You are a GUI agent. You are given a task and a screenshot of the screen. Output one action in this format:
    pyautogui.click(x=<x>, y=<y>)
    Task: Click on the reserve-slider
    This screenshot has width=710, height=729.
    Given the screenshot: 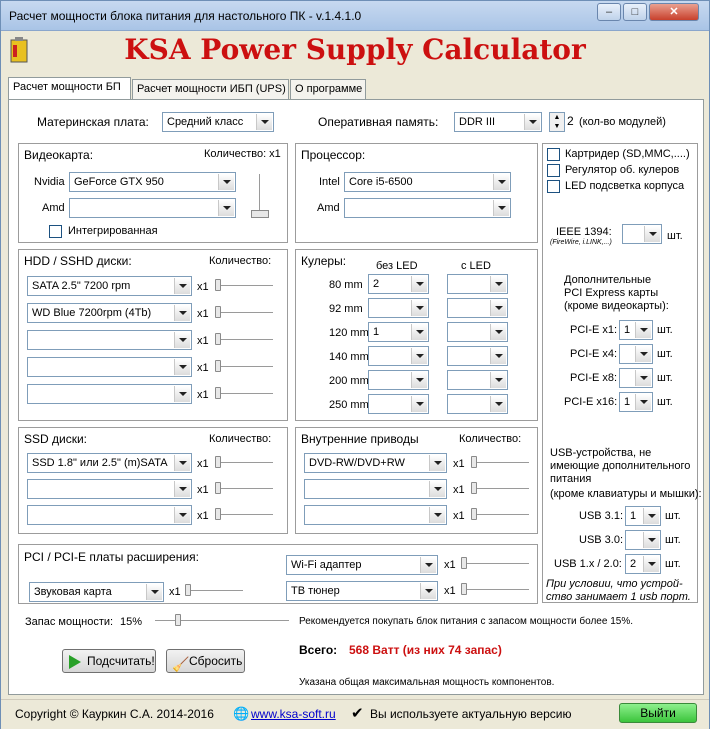 What is the action you would take?
    pyautogui.click(x=221, y=621)
    